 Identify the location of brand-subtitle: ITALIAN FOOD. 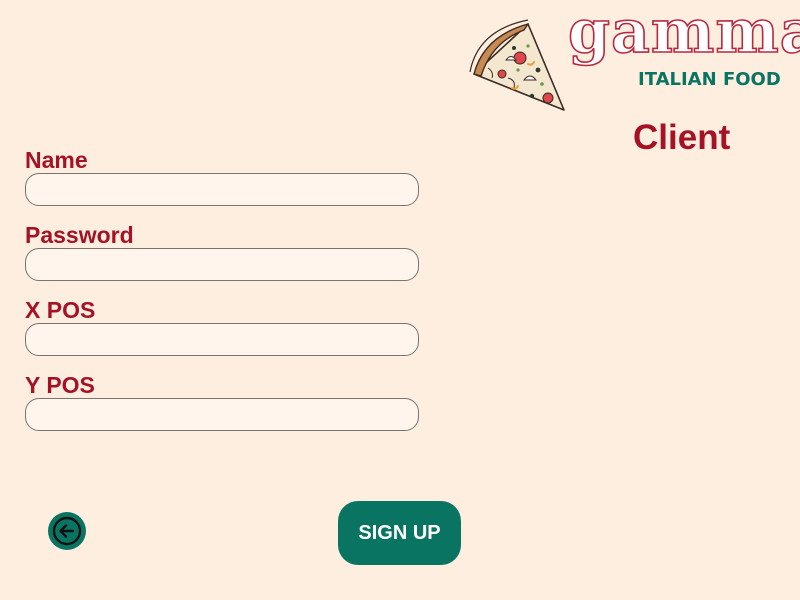
(709, 79).